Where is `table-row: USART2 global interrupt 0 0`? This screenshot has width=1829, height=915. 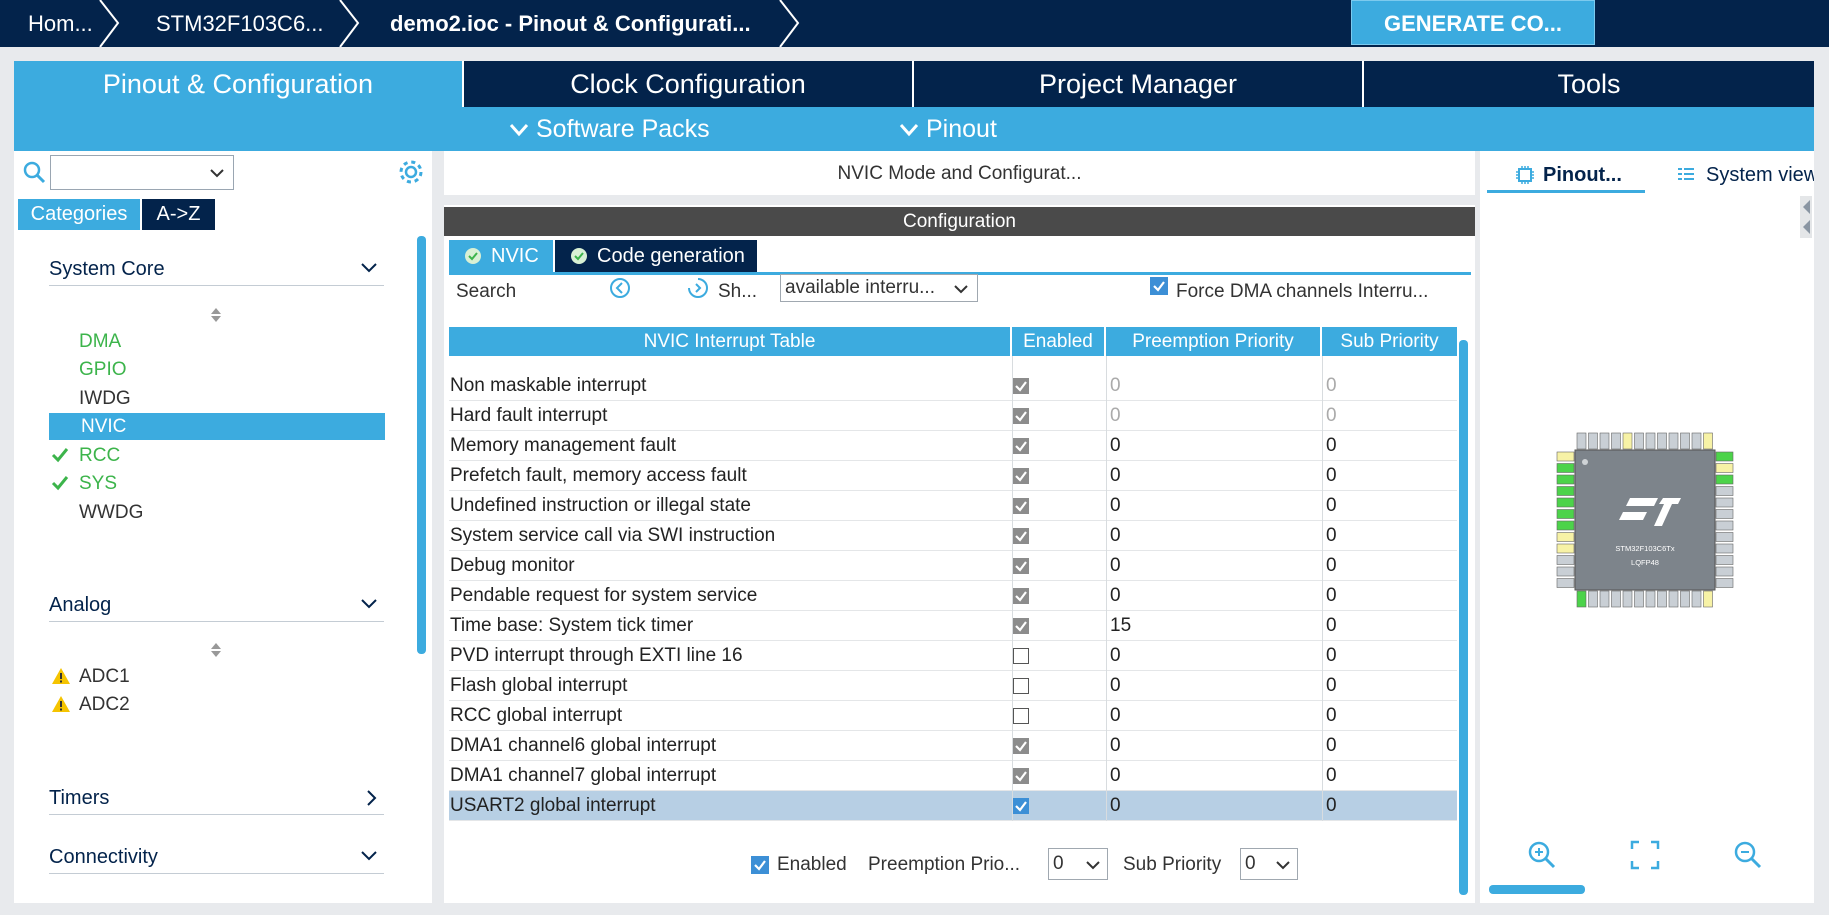 table-row: USART2 global interrupt 0 0 is located at coordinates (953, 806).